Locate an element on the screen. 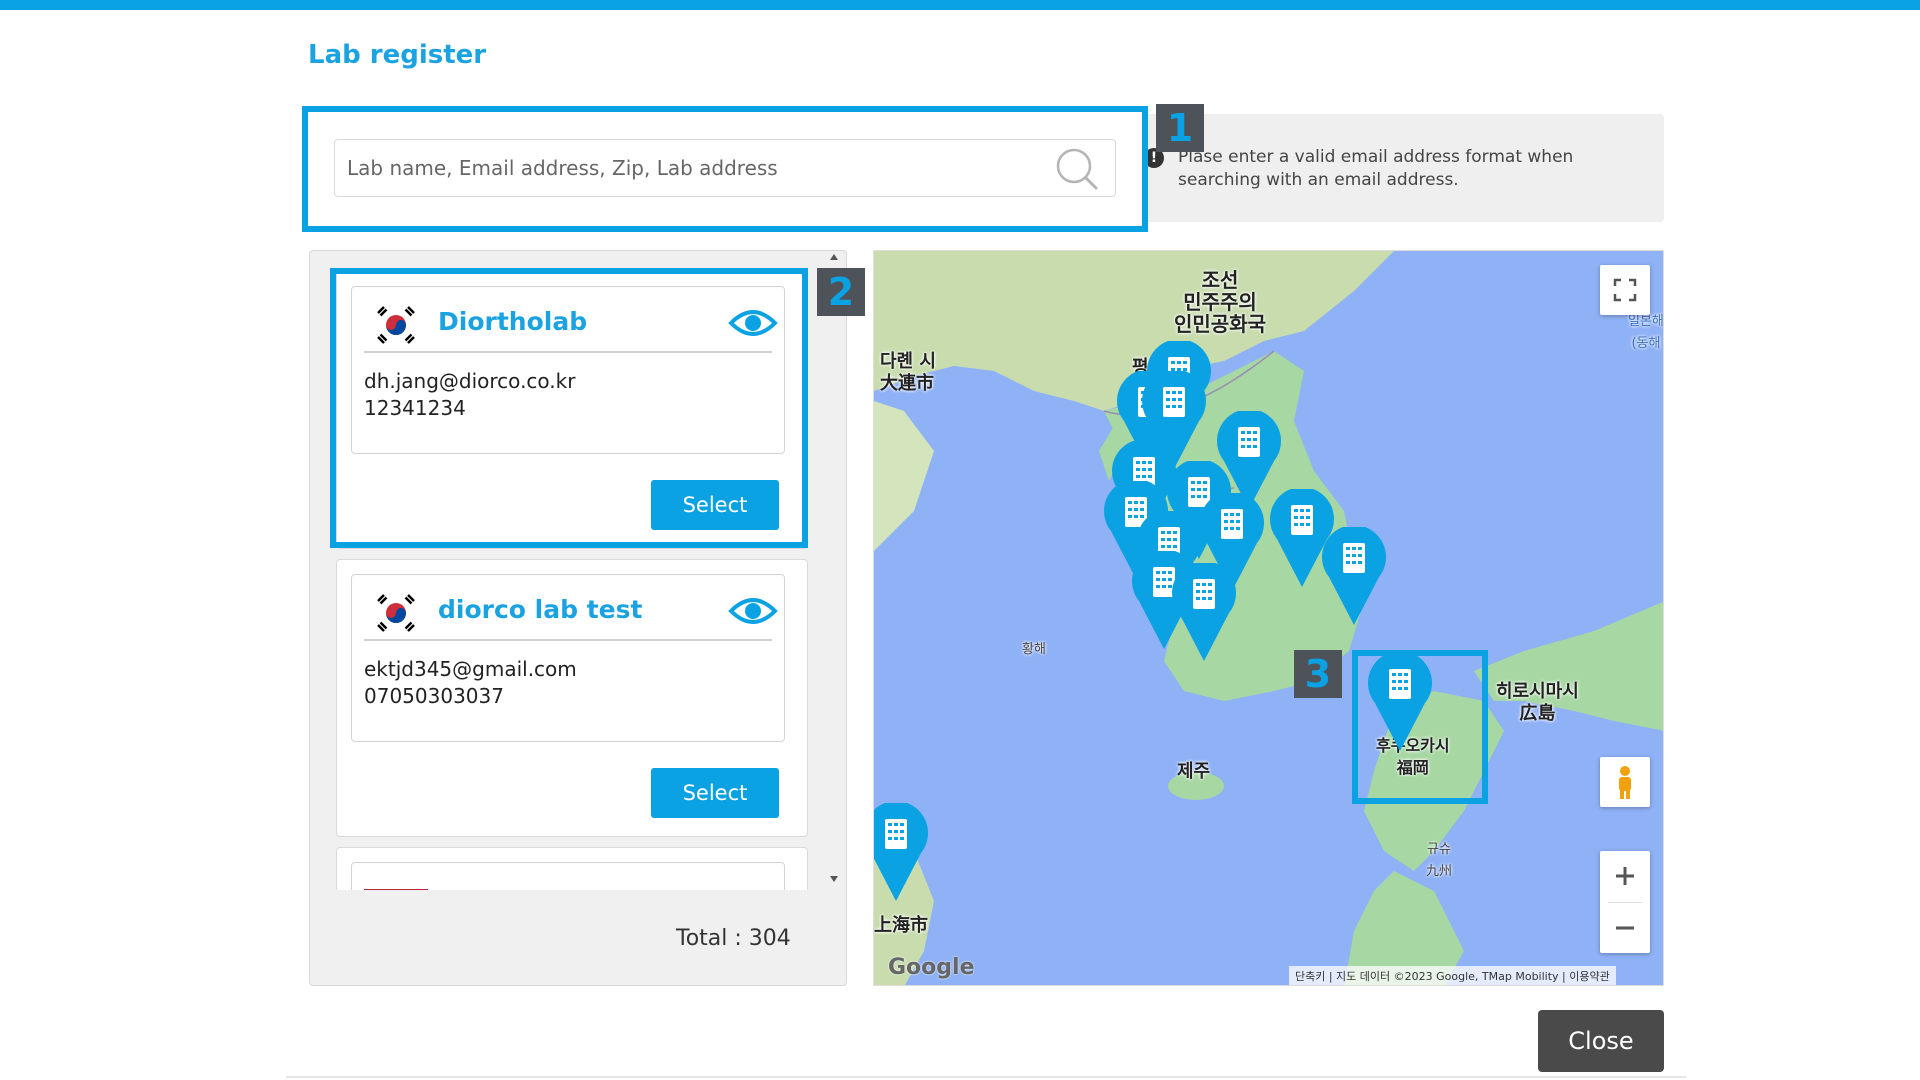 The image size is (1920, 1080). lab-card is located at coordinates (572, 868).